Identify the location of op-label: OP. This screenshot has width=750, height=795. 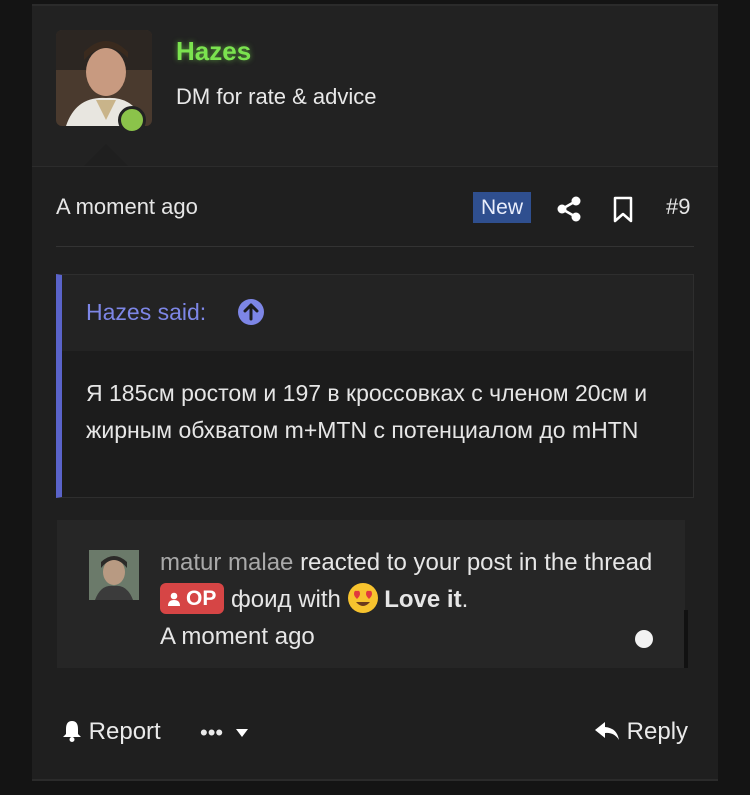
(201, 598).